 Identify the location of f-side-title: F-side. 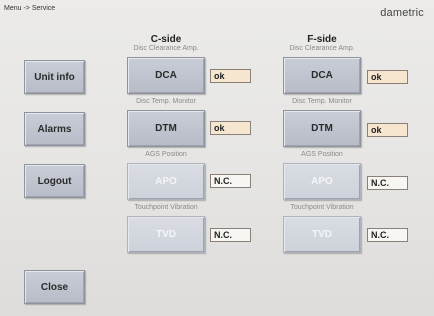
(322, 39).